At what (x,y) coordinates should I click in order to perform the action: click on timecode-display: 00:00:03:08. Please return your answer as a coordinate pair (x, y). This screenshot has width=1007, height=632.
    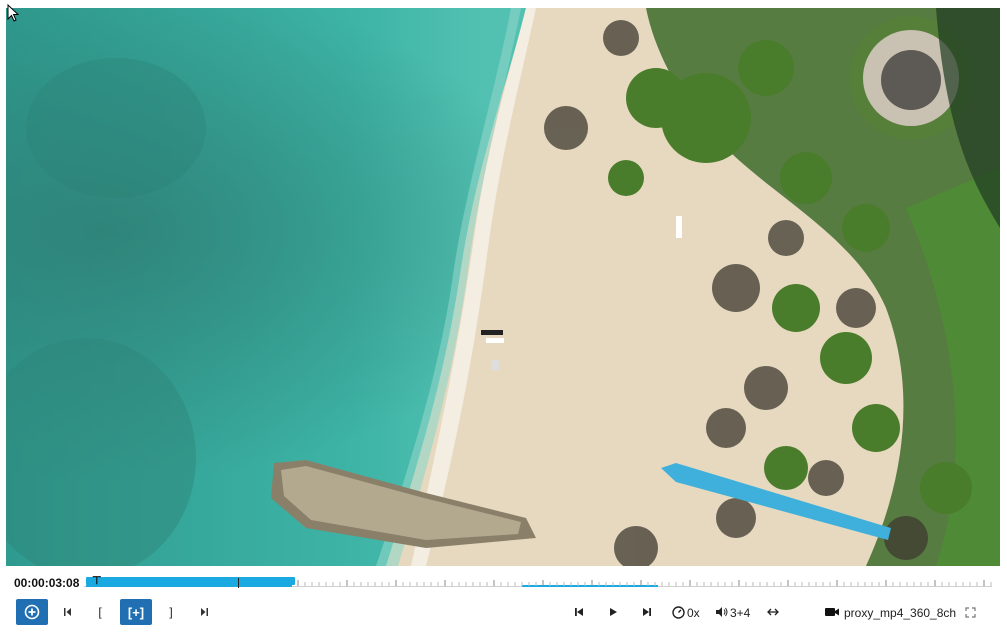
    Looking at the image, I should click on (47, 583).